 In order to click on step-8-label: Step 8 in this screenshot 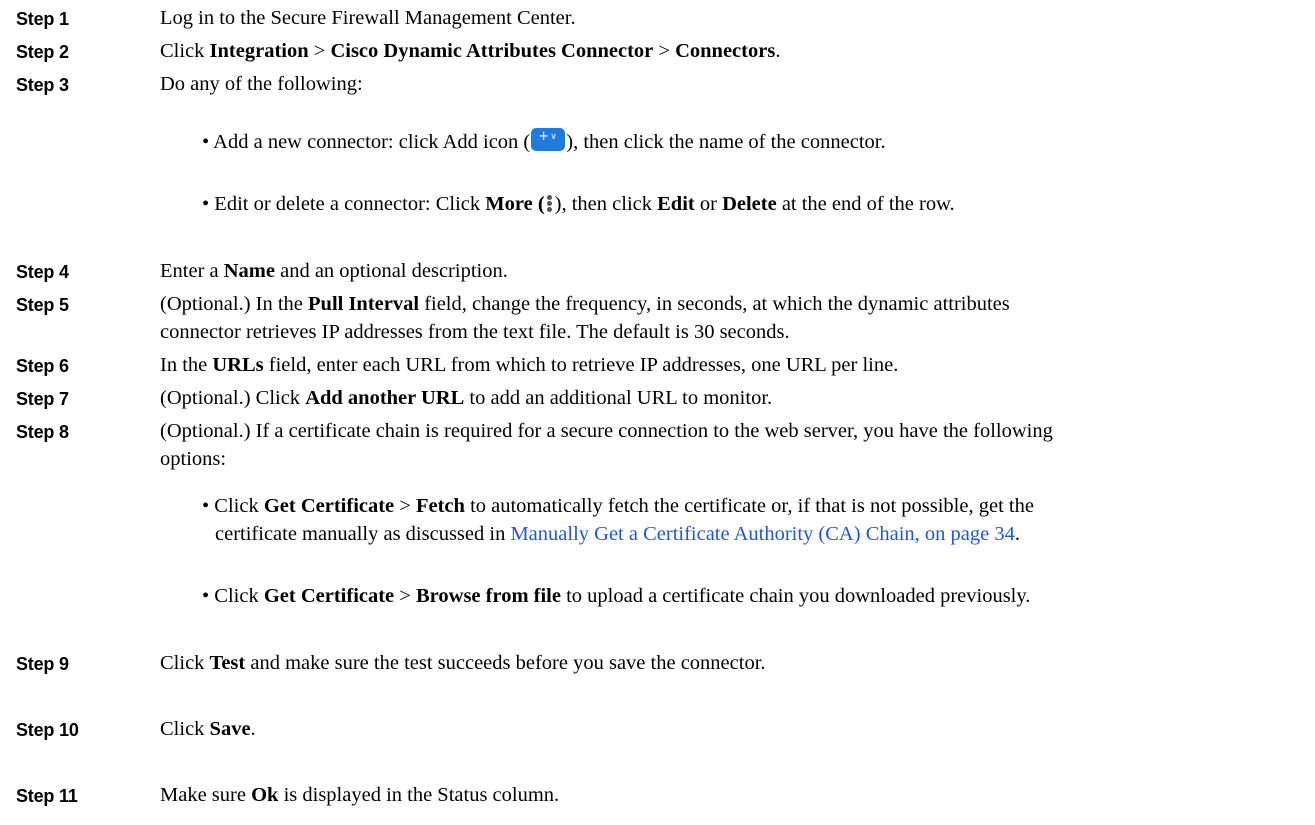, I will do `click(42, 432)`.